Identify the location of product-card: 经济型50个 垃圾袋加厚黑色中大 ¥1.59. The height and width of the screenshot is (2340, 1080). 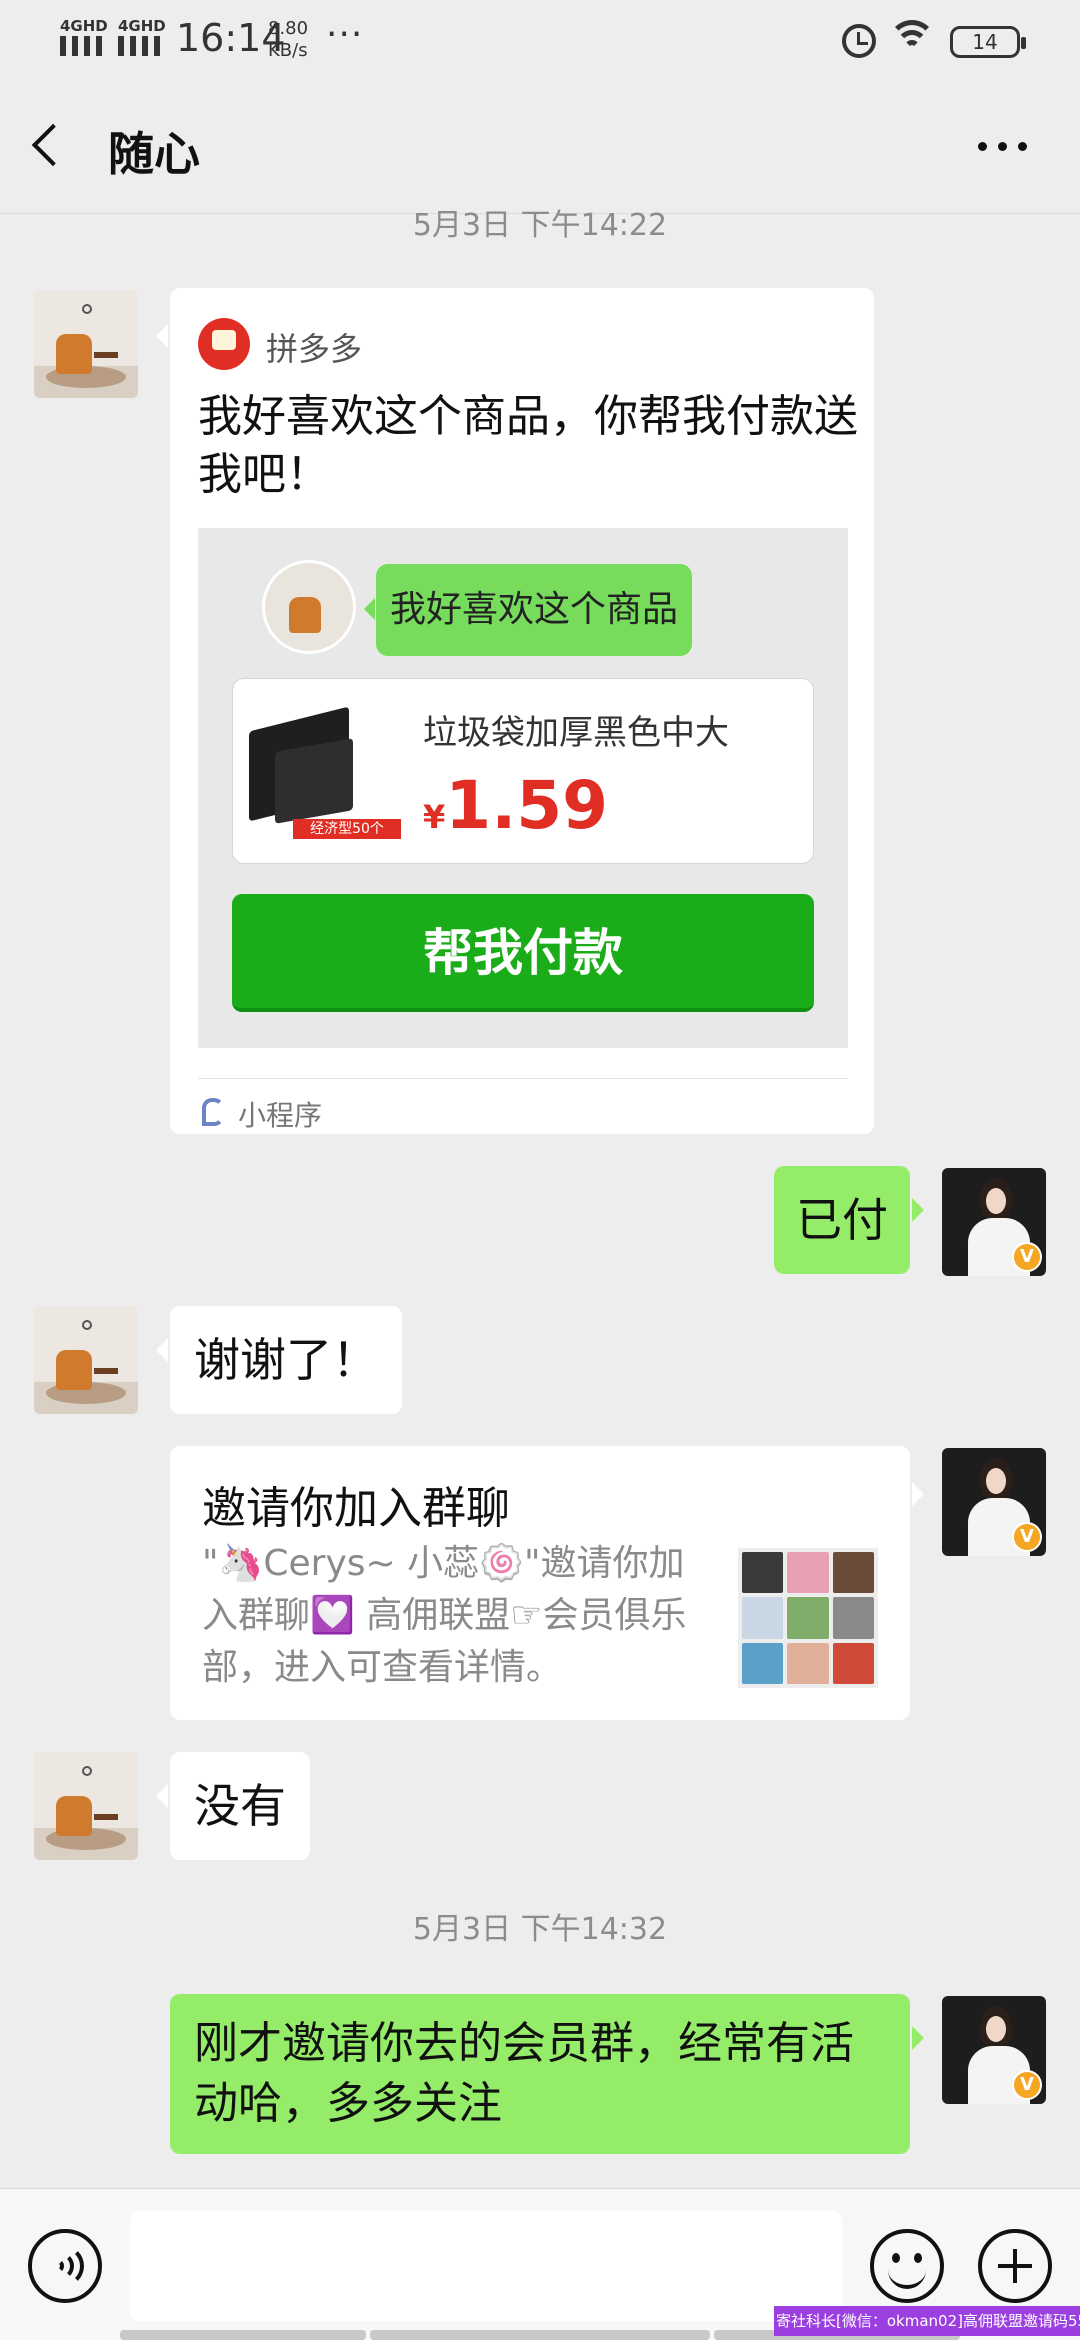
(523, 771).